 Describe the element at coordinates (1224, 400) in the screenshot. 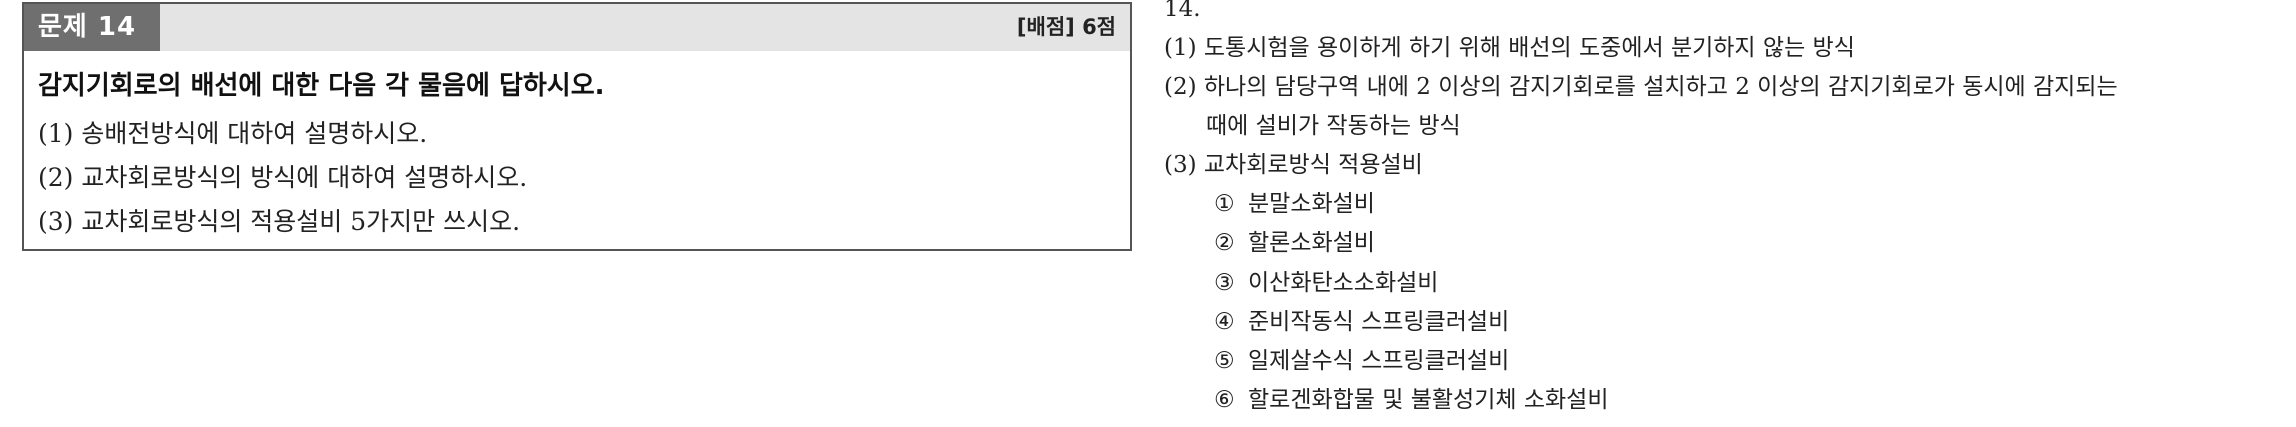

I see `list-marker: ⑥` at that location.